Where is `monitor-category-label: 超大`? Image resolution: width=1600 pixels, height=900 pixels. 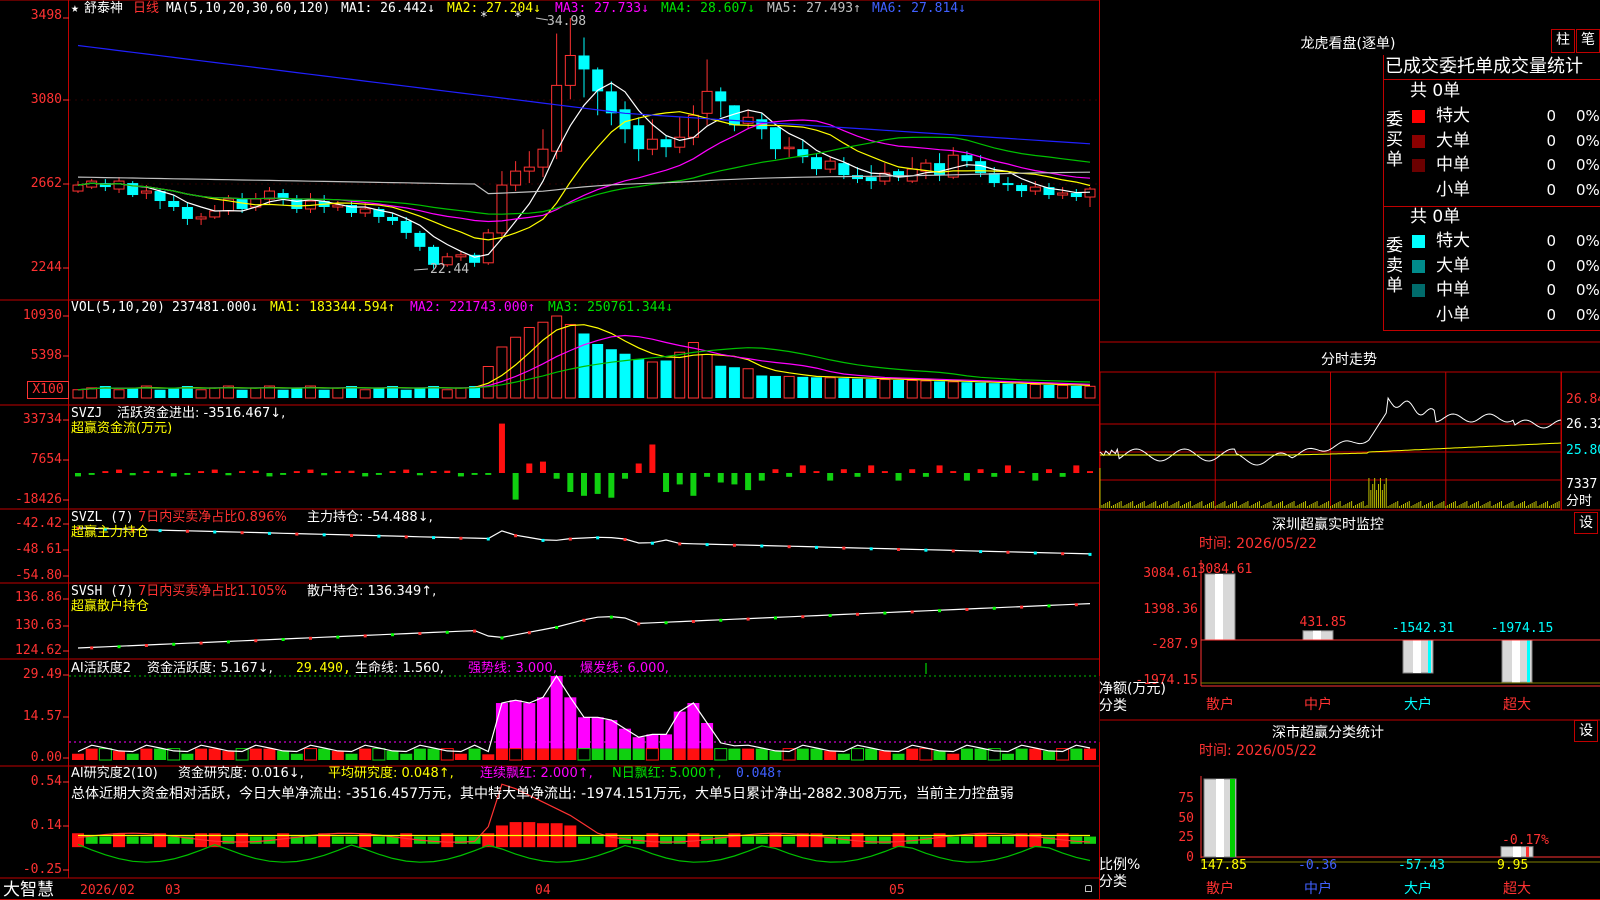 monitor-category-label: 超大 is located at coordinates (1517, 705).